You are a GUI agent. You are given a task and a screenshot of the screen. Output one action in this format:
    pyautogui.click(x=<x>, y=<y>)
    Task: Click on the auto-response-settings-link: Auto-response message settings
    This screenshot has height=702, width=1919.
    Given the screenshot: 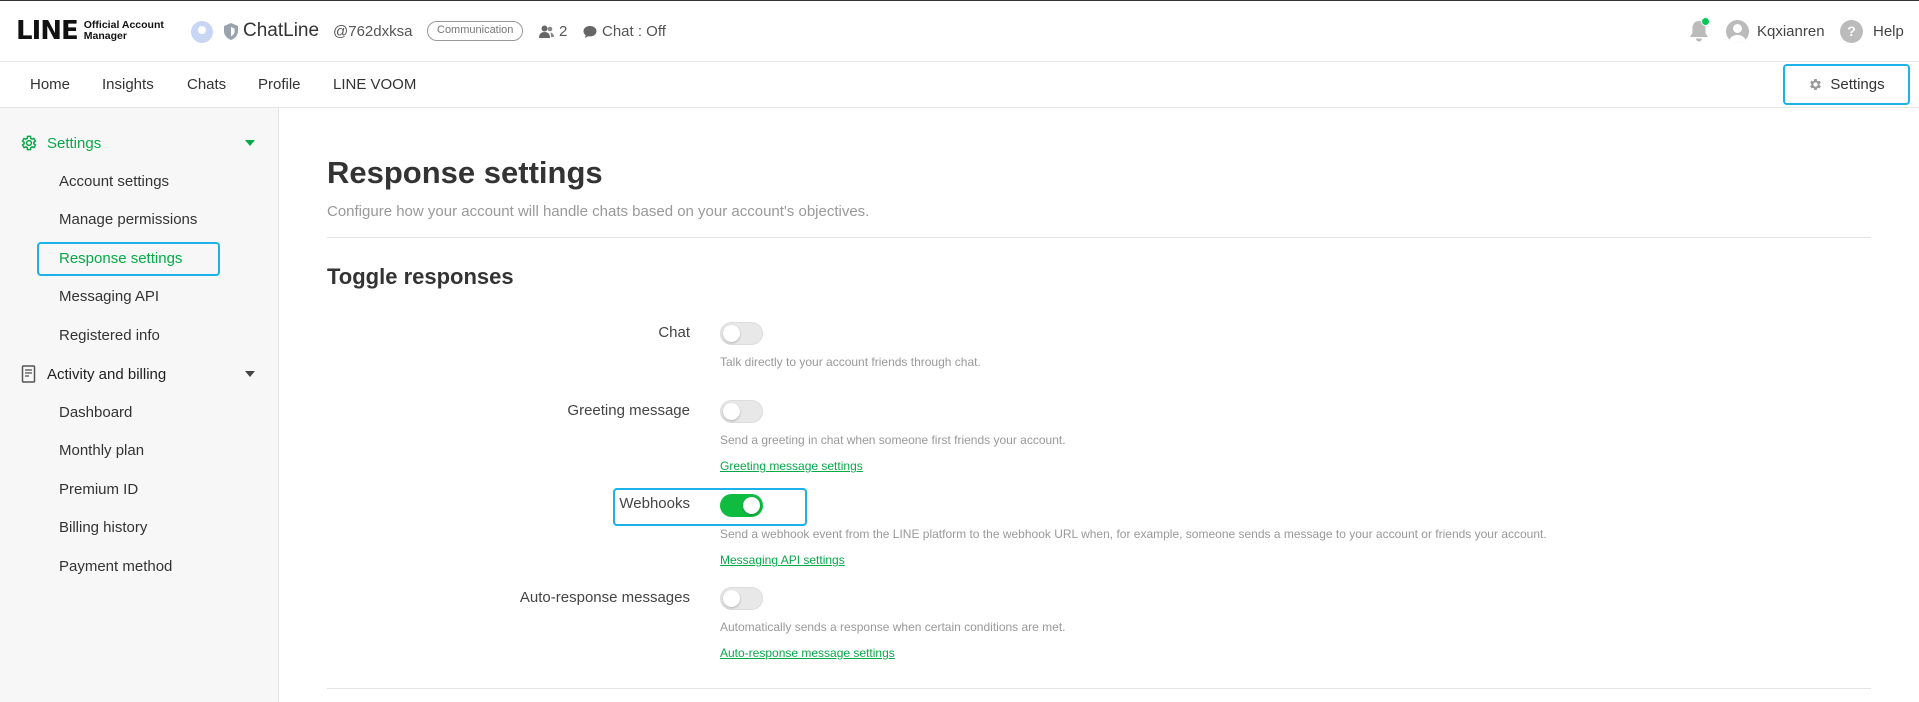 What is the action you would take?
    pyautogui.click(x=807, y=653)
    